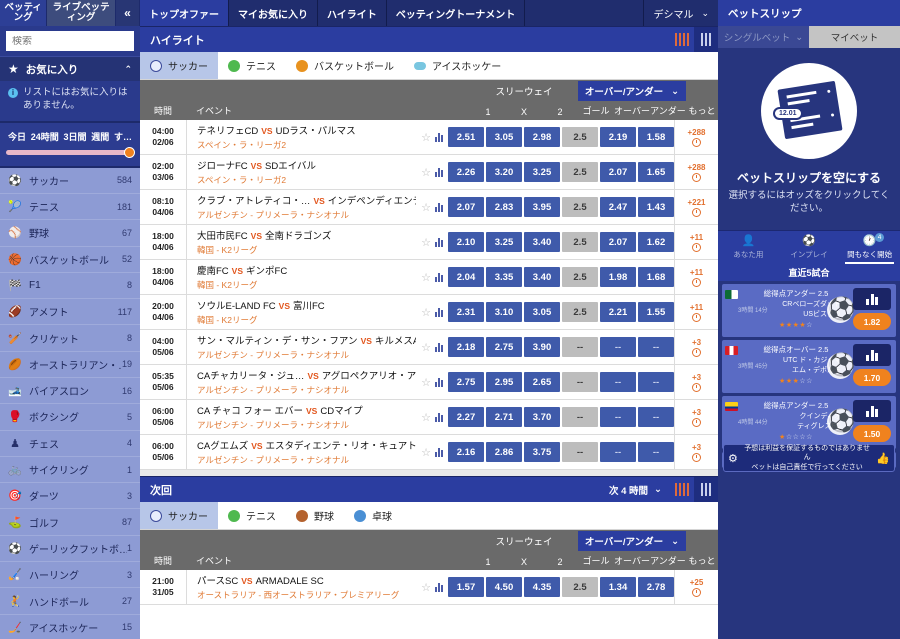 Image resolution: width=900 pixels, height=639 pixels. Describe the element at coordinates (70, 601) in the screenshot. I see `sidebar-sport-item: 🤾 ハンドボール 27` at that location.